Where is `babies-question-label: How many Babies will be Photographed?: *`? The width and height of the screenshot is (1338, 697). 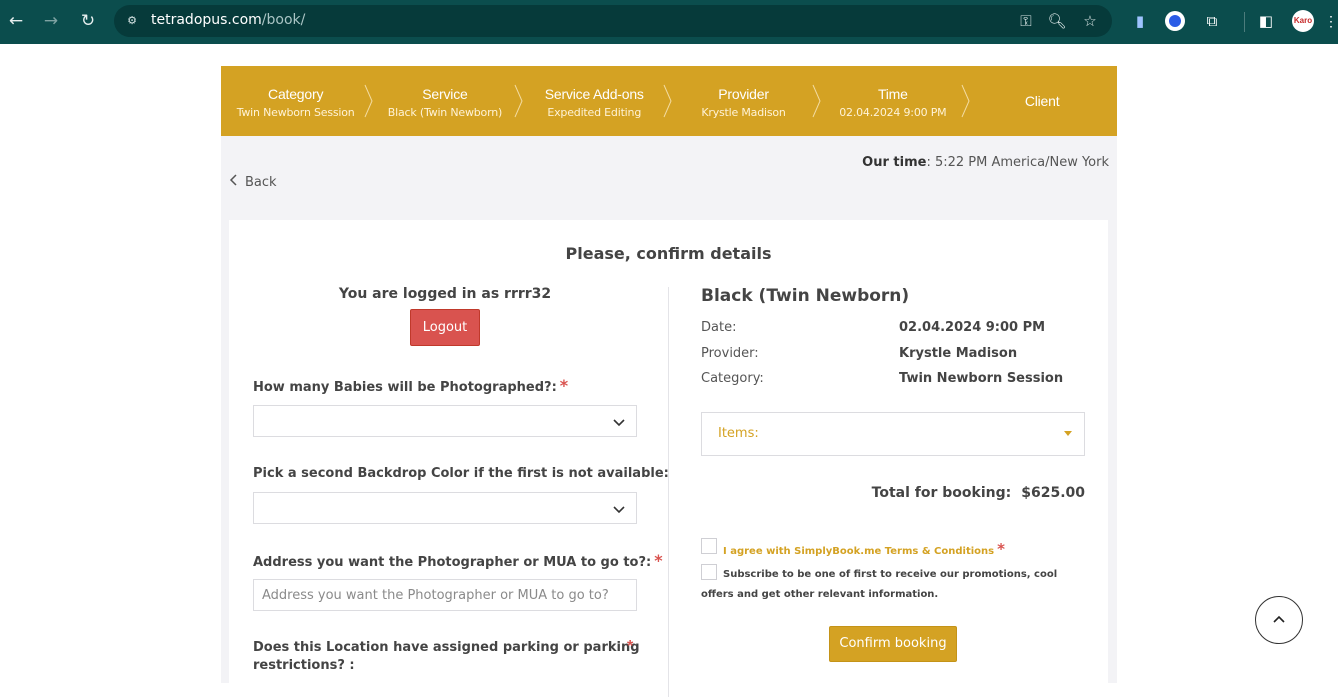 babies-question-label: How many Babies will be Photographed?: * is located at coordinates (411, 386).